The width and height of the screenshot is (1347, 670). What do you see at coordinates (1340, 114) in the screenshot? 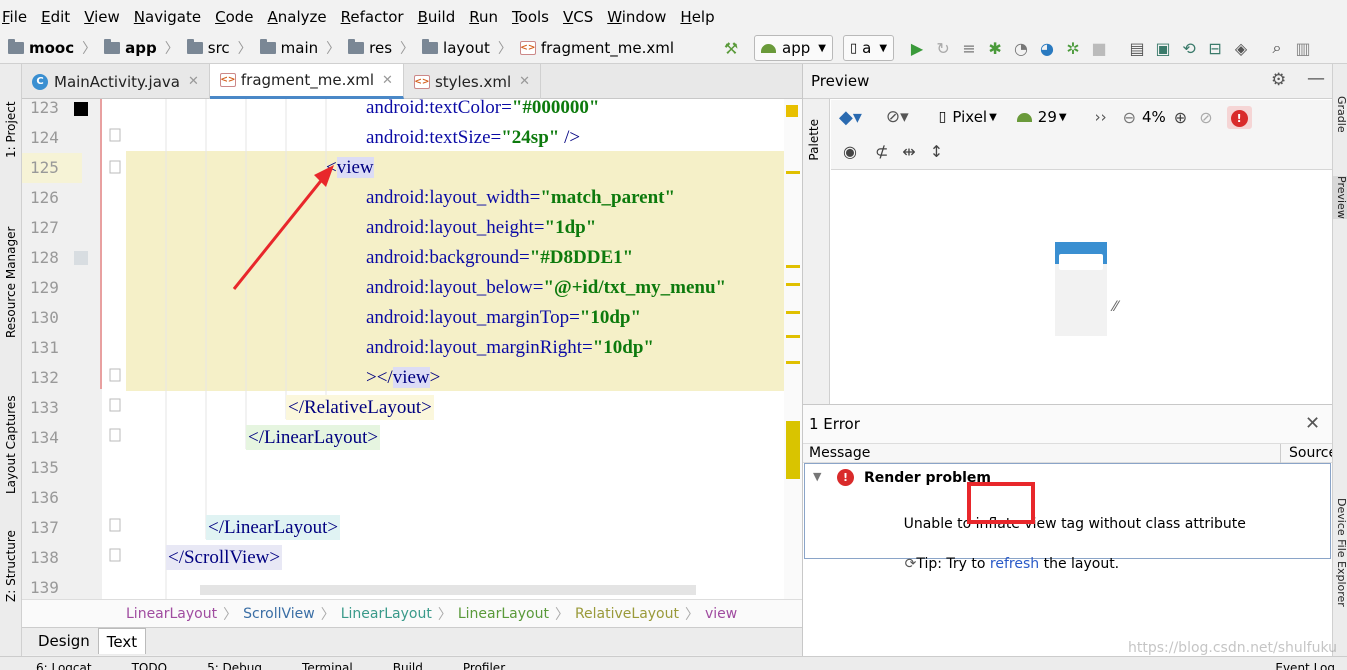
I see `tool-tab-gradle: Gradle` at bounding box center [1340, 114].